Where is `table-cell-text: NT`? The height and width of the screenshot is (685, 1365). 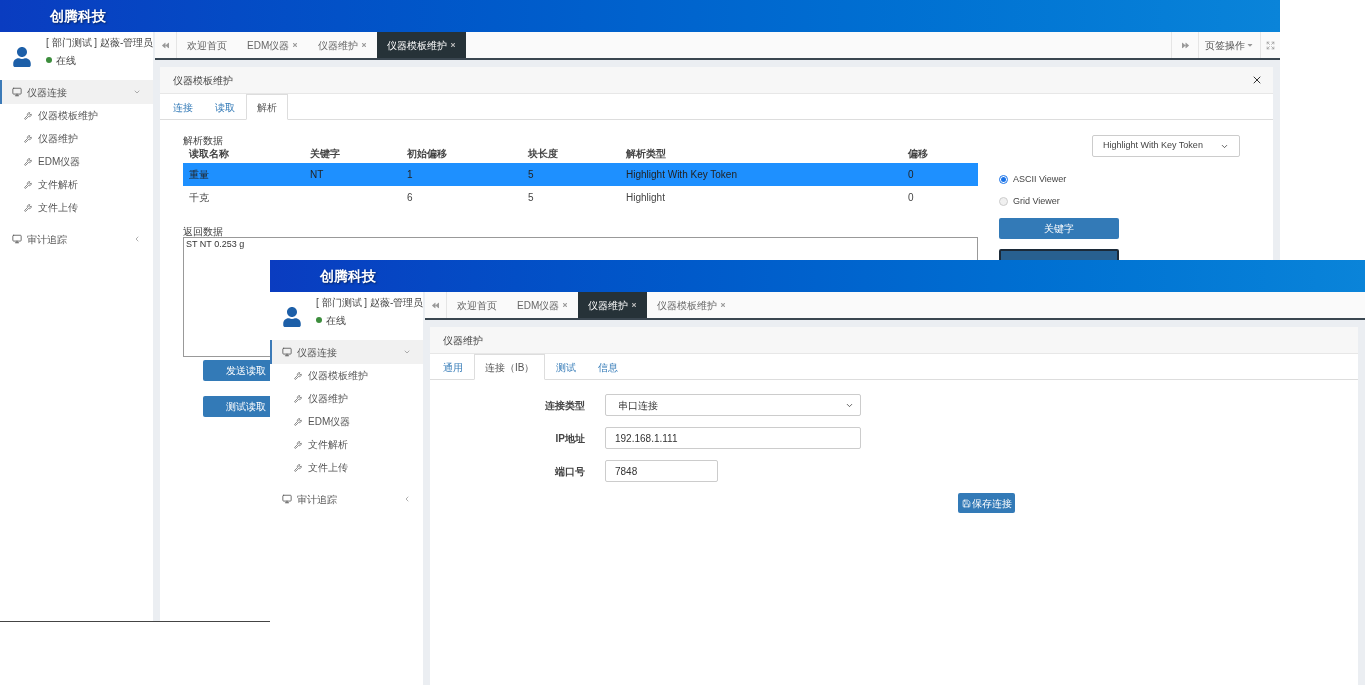
table-cell-text: NT is located at coordinates (317, 175).